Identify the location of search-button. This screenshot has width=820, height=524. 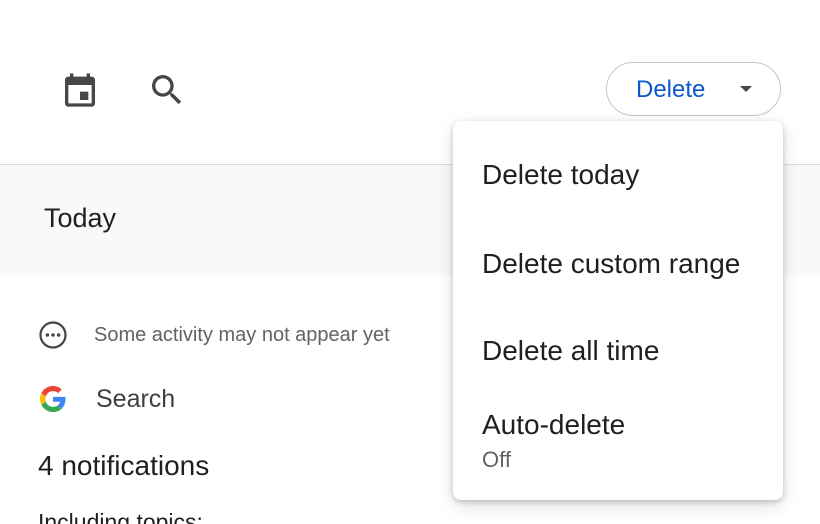
(167, 90).